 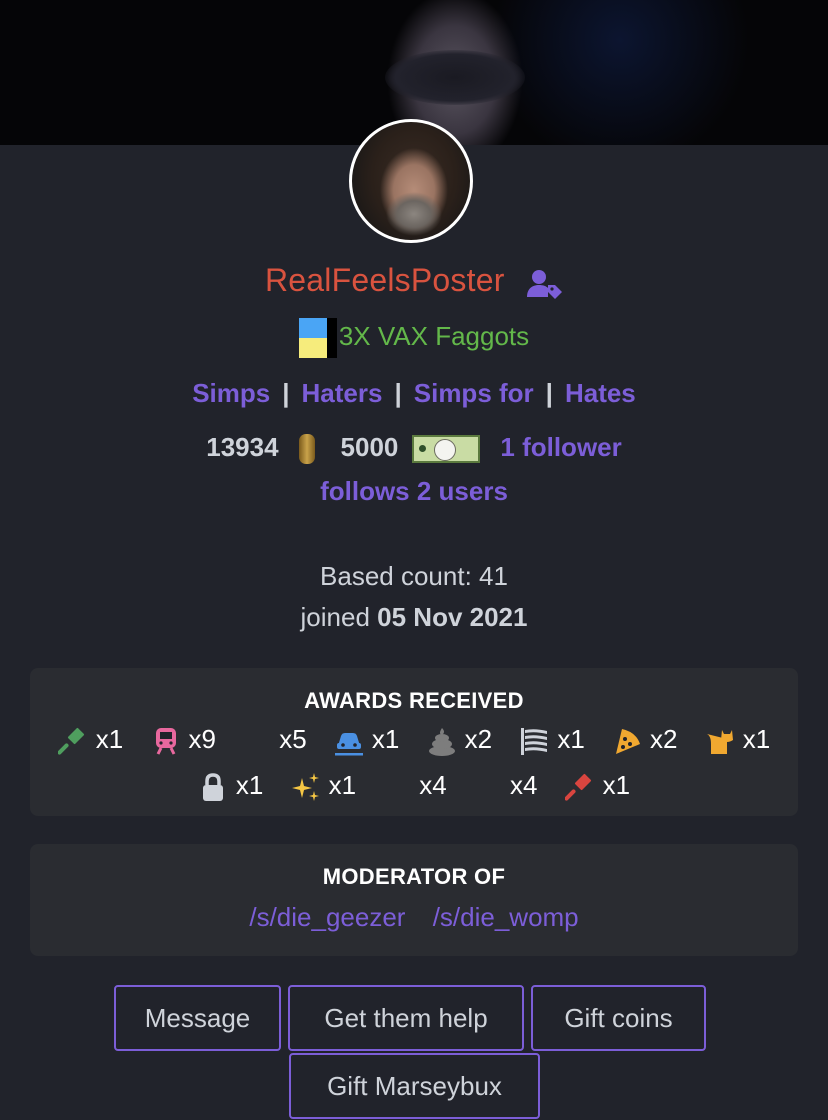 What do you see at coordinates (165, 741) in the screenshot?
I see `train-icon` at bounding box center [165, 741].